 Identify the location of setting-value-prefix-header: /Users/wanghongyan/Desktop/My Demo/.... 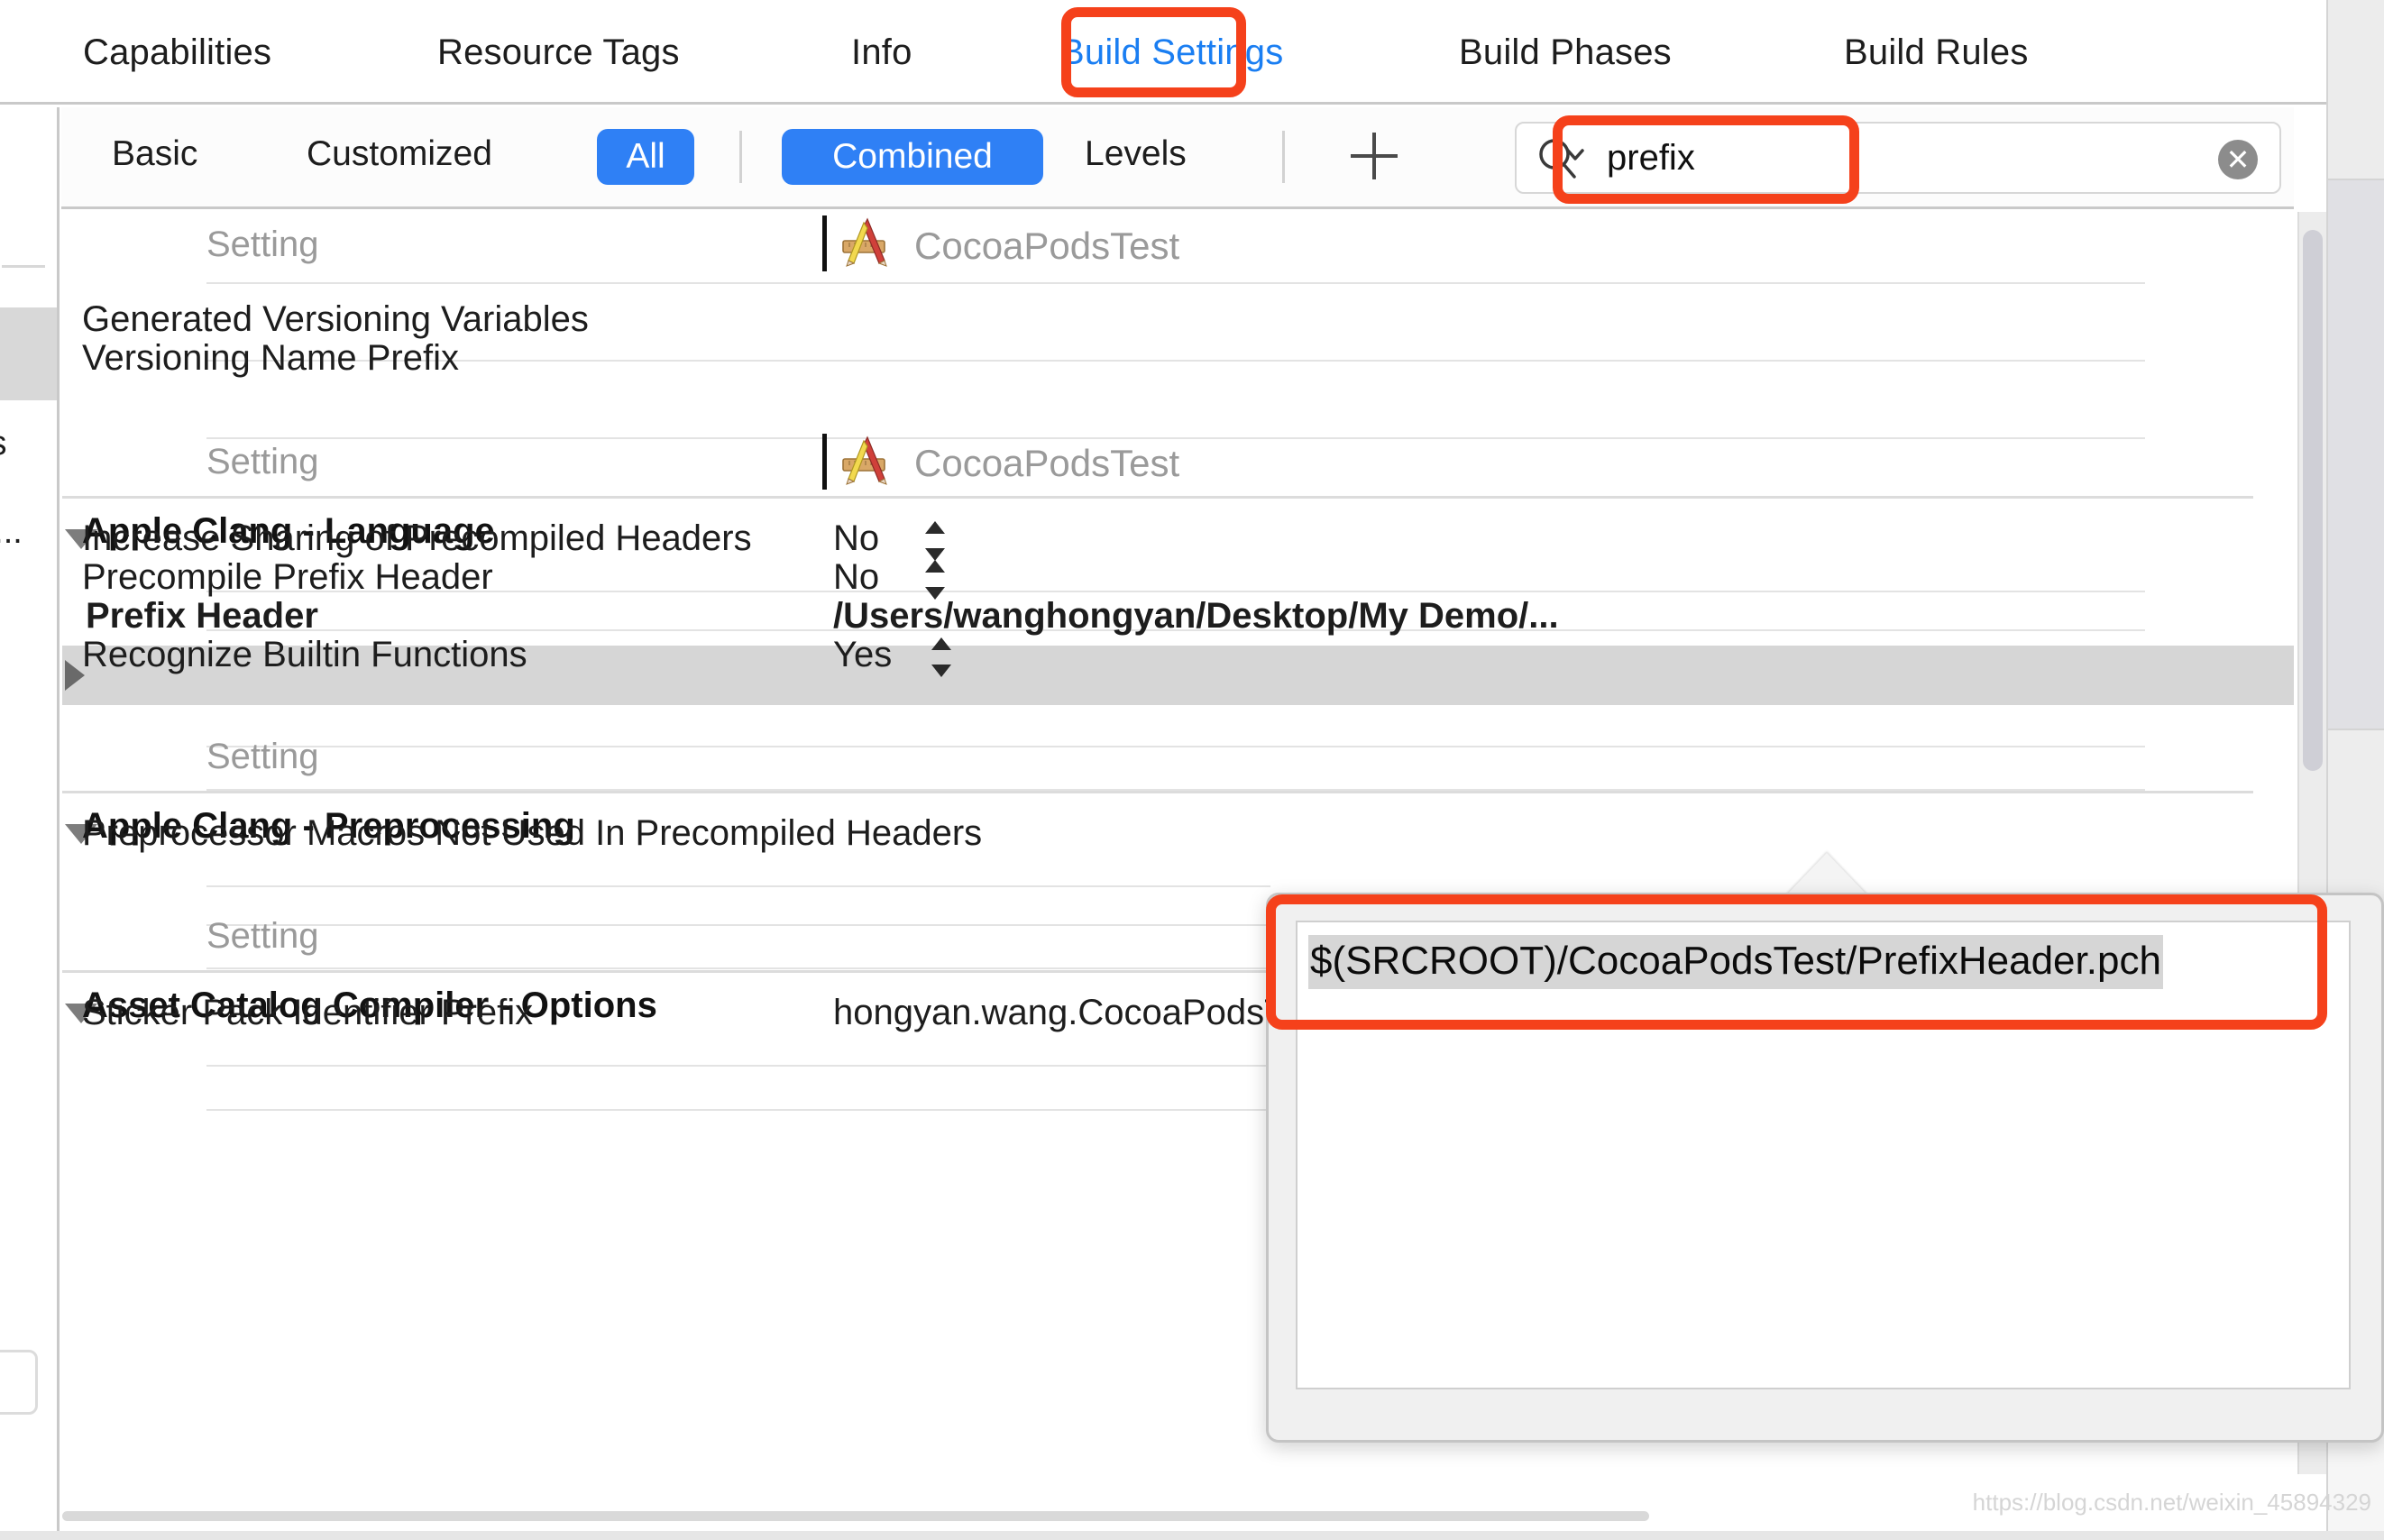
(1196, 616).